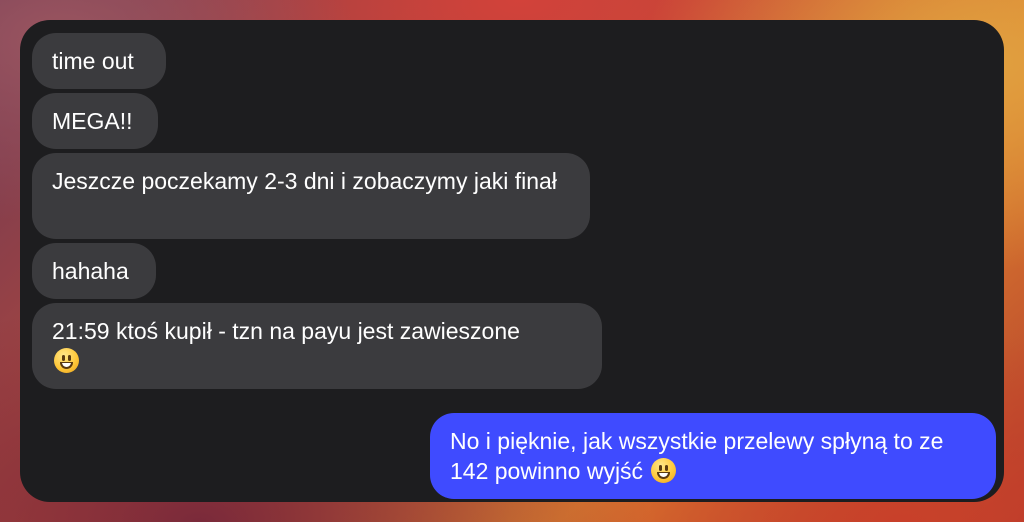 This screenshot has height=522, width=1024. What do you see at coordinates (93, 61) in the screenshot?
I see `message-text: time out` at bounding box center [93, 61].